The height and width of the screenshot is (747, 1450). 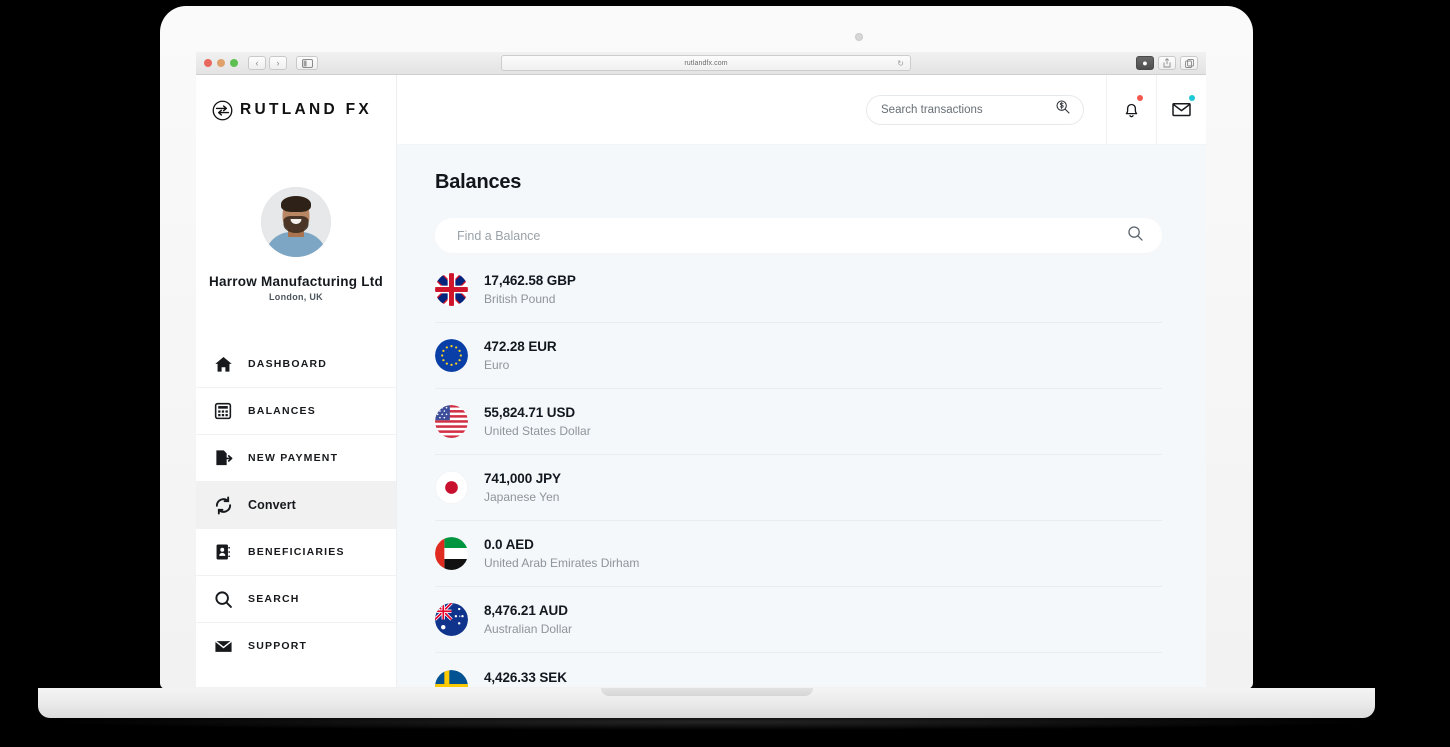 What do you see at coordinates (223, 364) in the screenshot?
I see `home-icon` at bounding box center [223, 364].